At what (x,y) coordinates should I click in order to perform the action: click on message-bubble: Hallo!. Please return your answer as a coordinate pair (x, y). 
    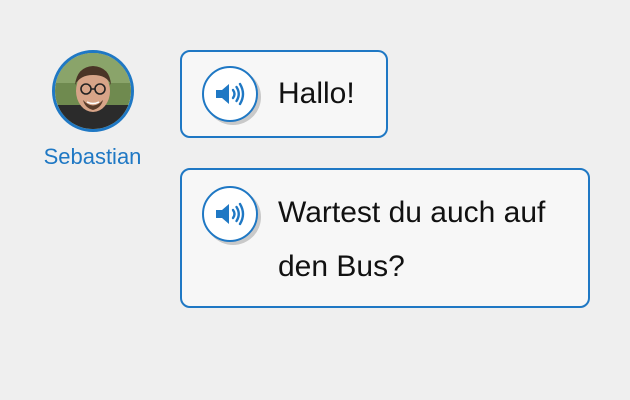
    Looking at the image, I should click on (284, 94).